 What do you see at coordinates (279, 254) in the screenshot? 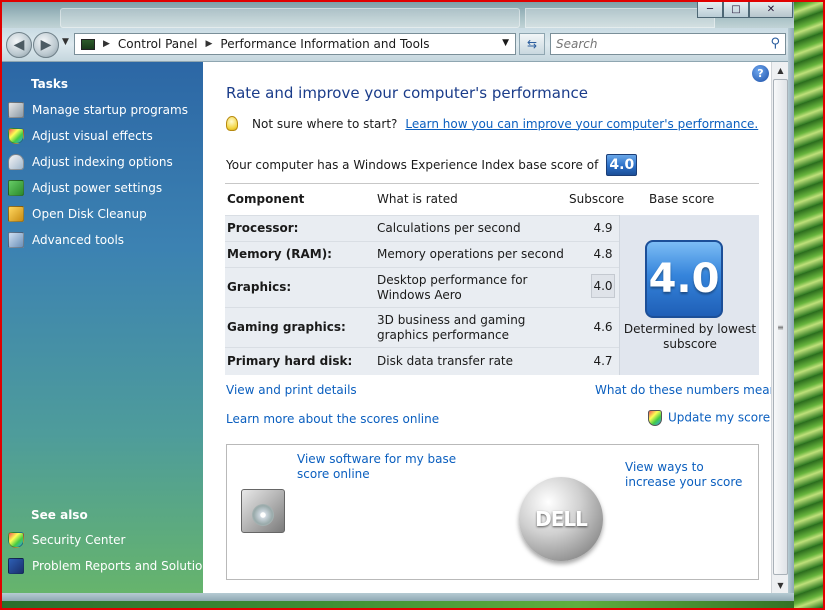
I see `row-component: Memory (RAM):` at bounding box center [279, 254].